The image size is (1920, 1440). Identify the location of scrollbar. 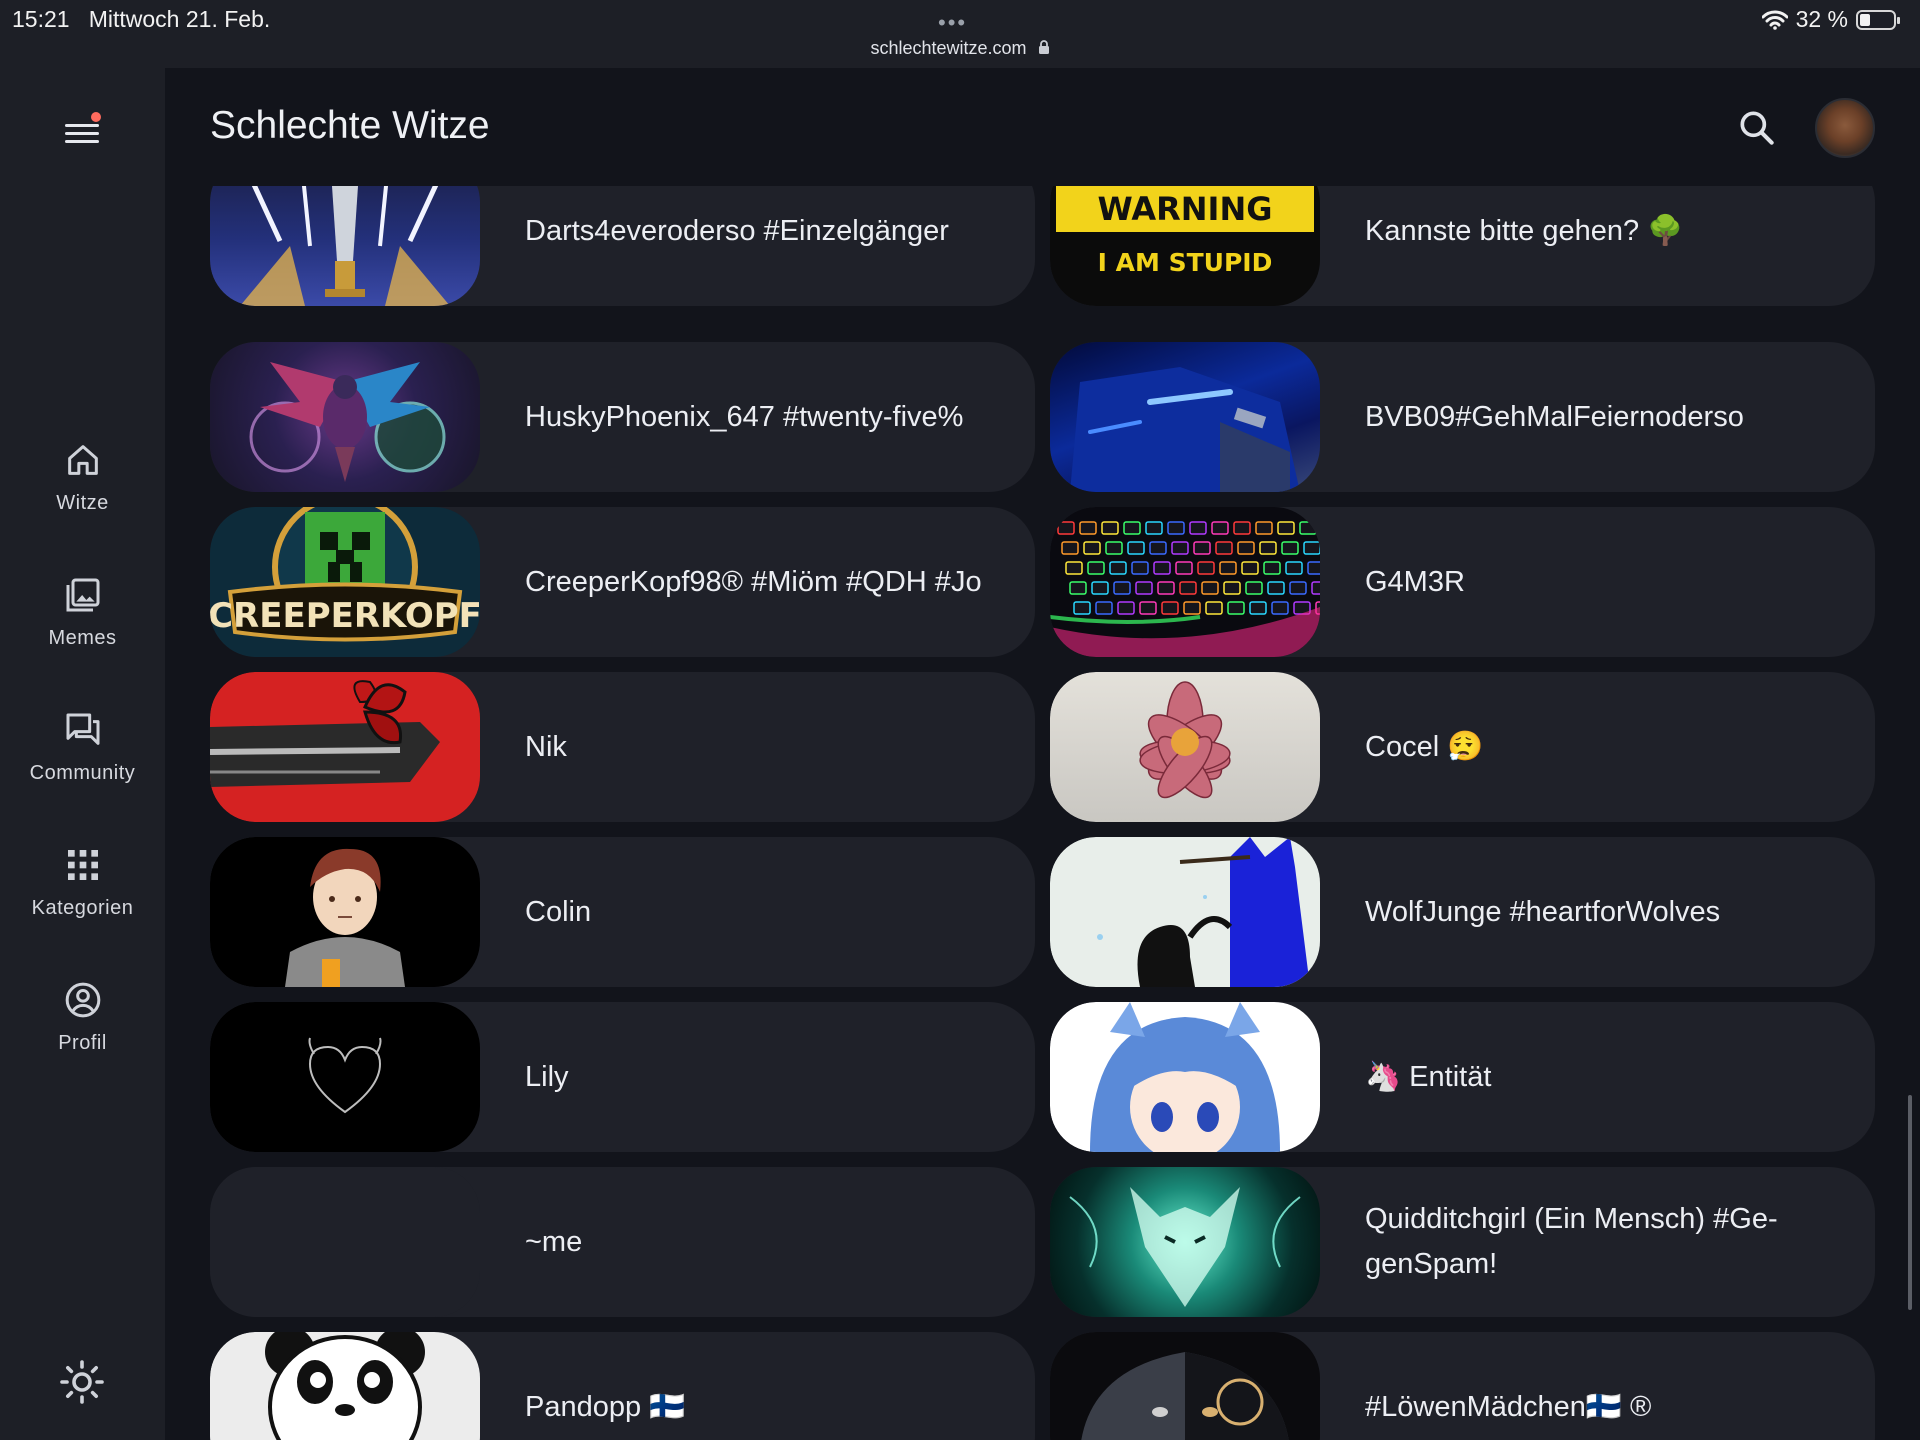
(1910, 1202).